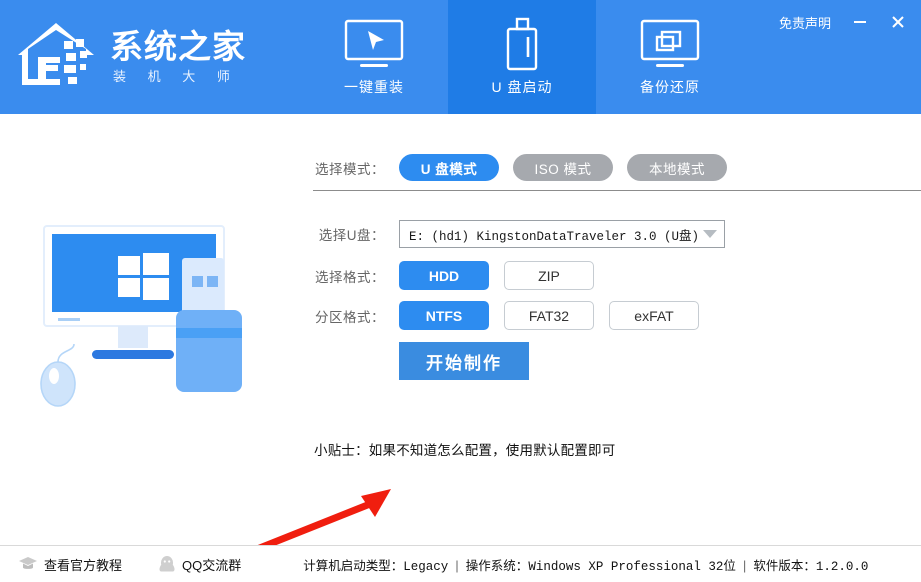 This screenshot has height=582, width=921. Describe the element at coordinates (83, 565) in the screenshot. I see `tutorial-label: 查看官方教程` at that location.